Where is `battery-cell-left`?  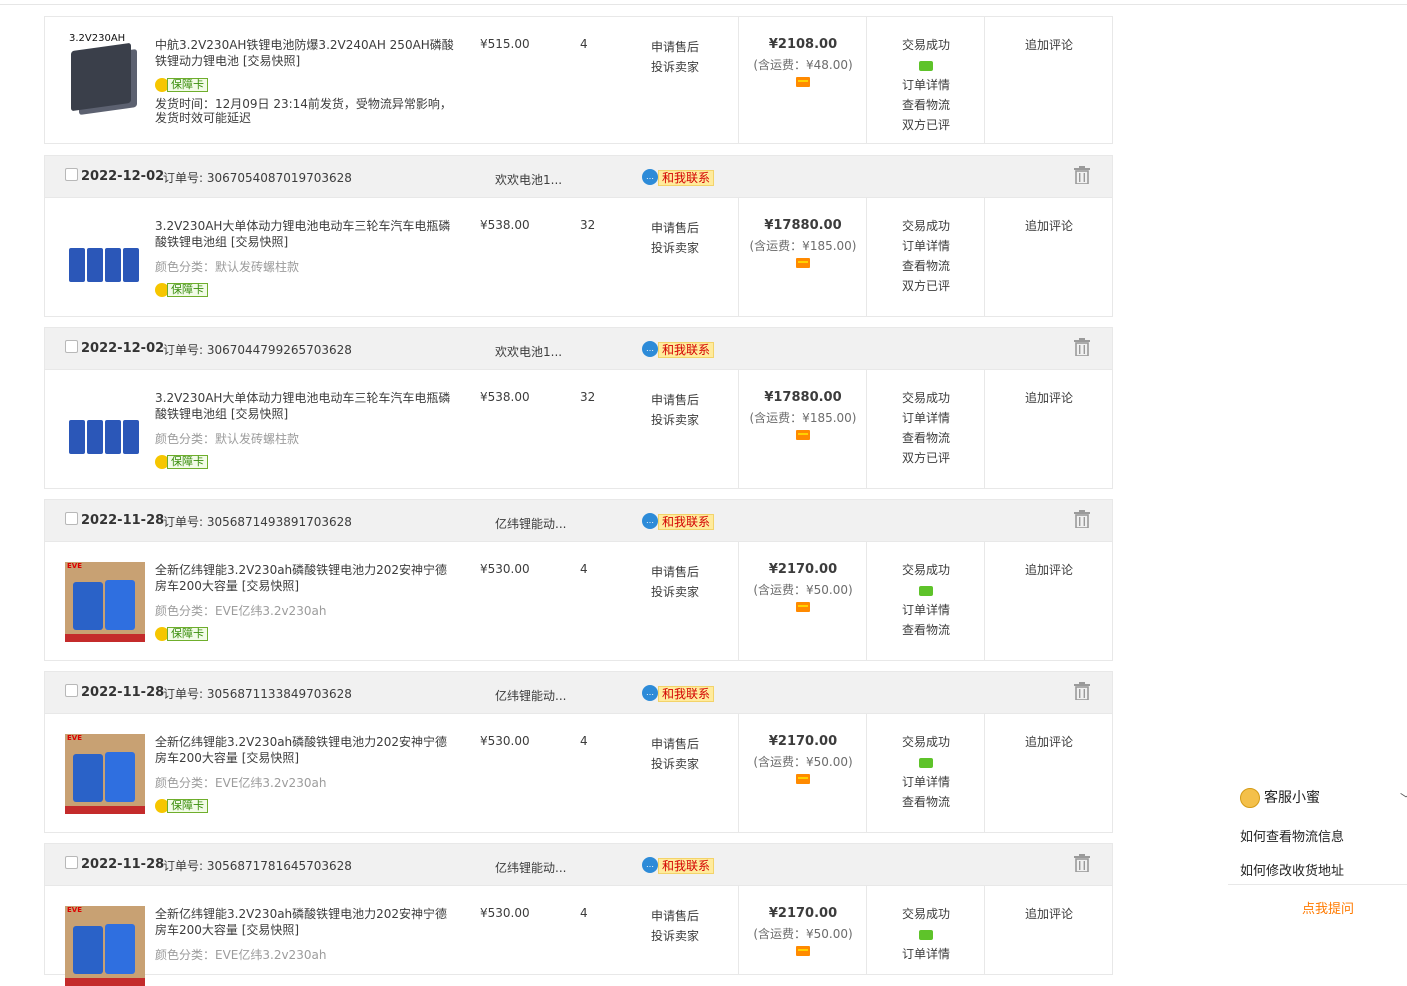
battery-cell-left is located at coordinates (88, 950).